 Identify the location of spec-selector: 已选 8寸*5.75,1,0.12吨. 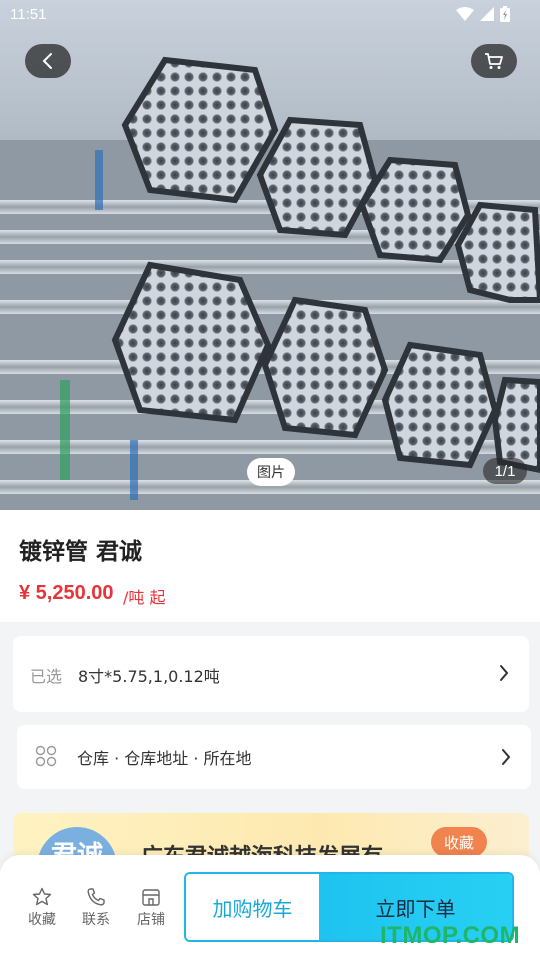
(271, 674).